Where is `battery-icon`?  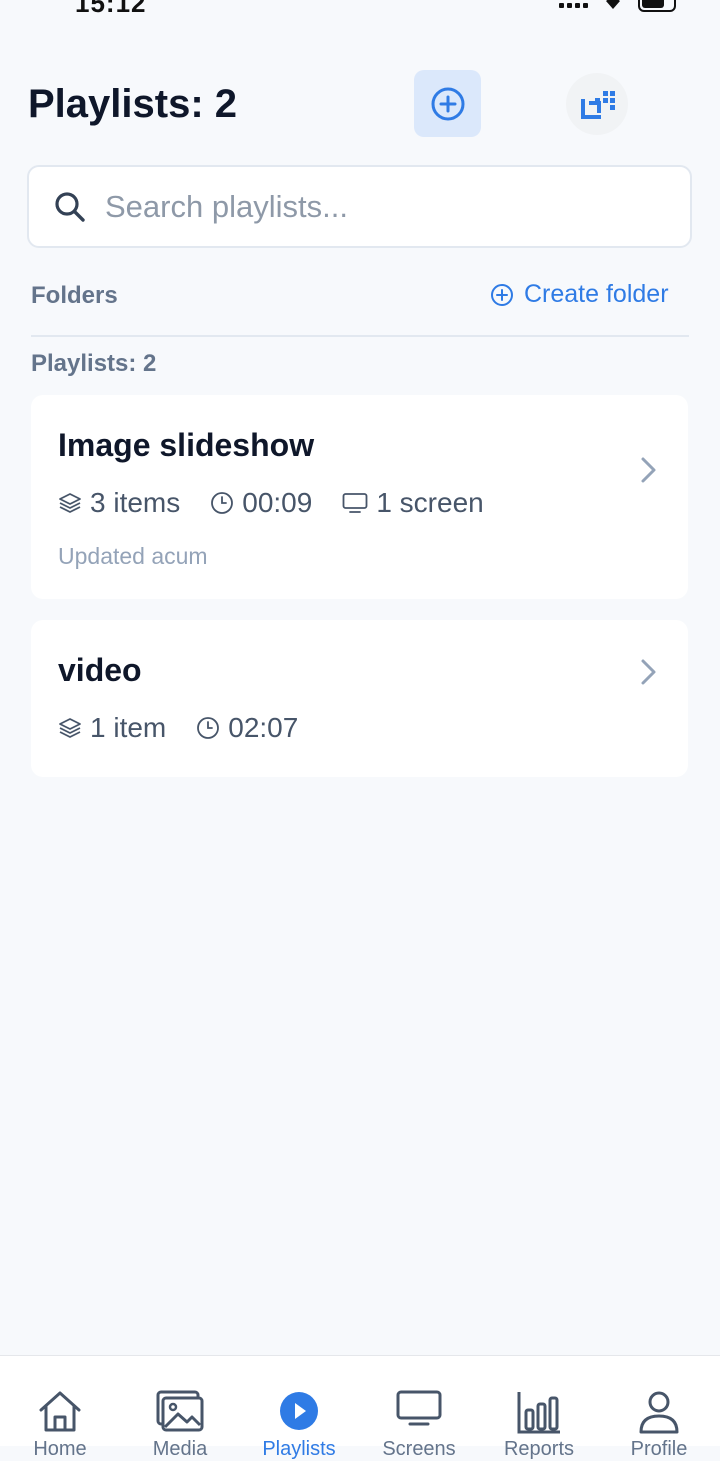
battery-icon is located at coordinates (657, 6).